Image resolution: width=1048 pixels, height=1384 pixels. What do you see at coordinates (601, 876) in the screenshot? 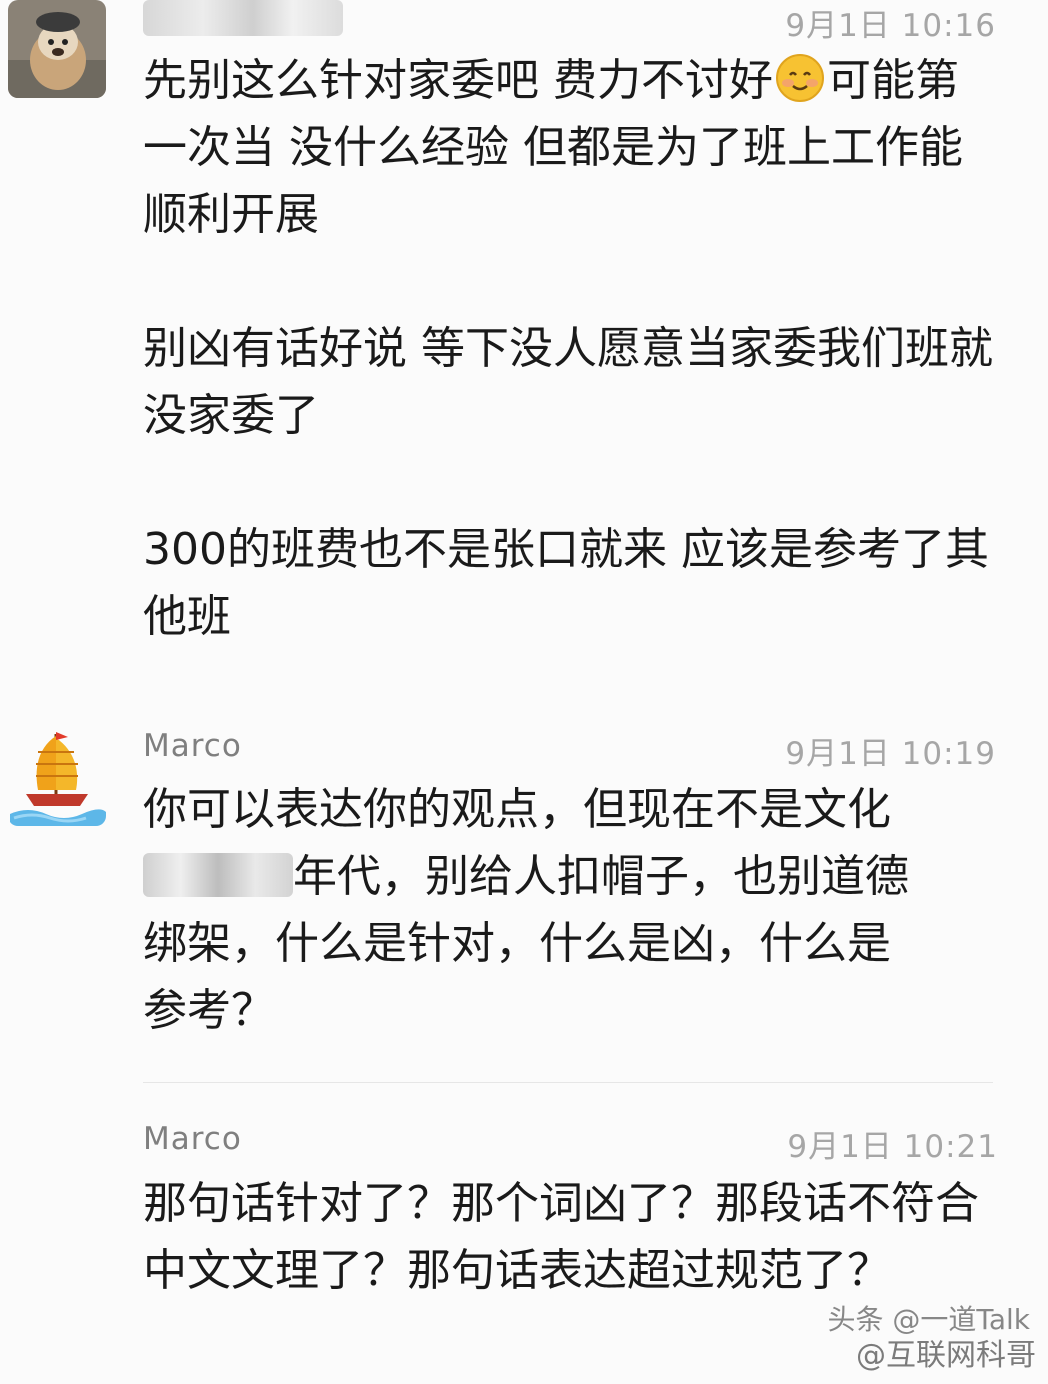
I see `comment-text: 年代，别给人扣帽子，也别道德` at bounding box center [601, 876].